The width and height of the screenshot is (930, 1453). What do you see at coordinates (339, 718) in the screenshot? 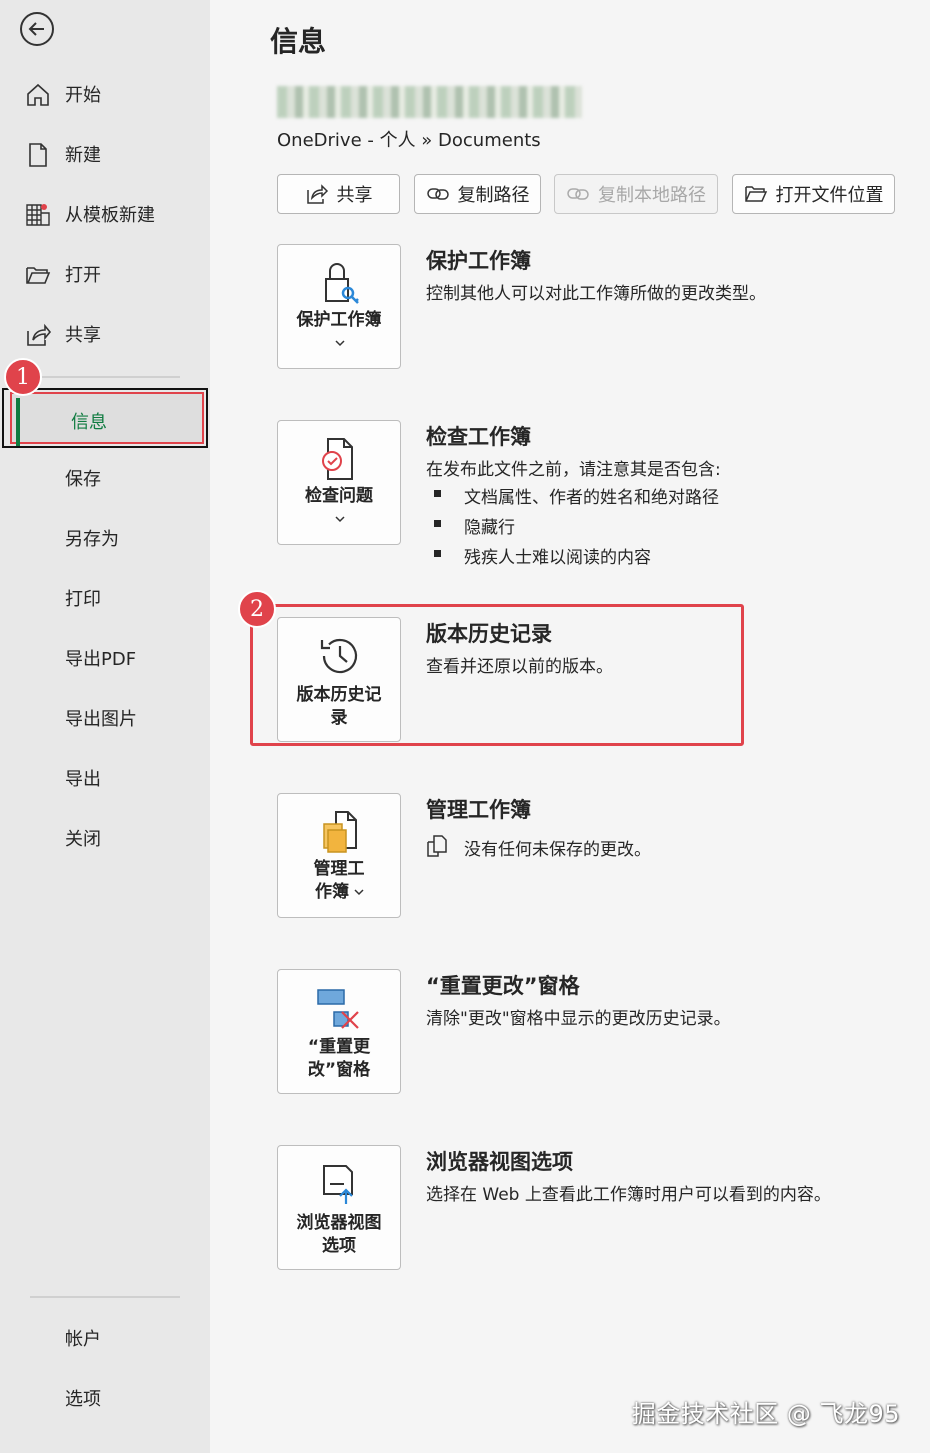
I see `card-label: 录` at bounding box center [339, 718].